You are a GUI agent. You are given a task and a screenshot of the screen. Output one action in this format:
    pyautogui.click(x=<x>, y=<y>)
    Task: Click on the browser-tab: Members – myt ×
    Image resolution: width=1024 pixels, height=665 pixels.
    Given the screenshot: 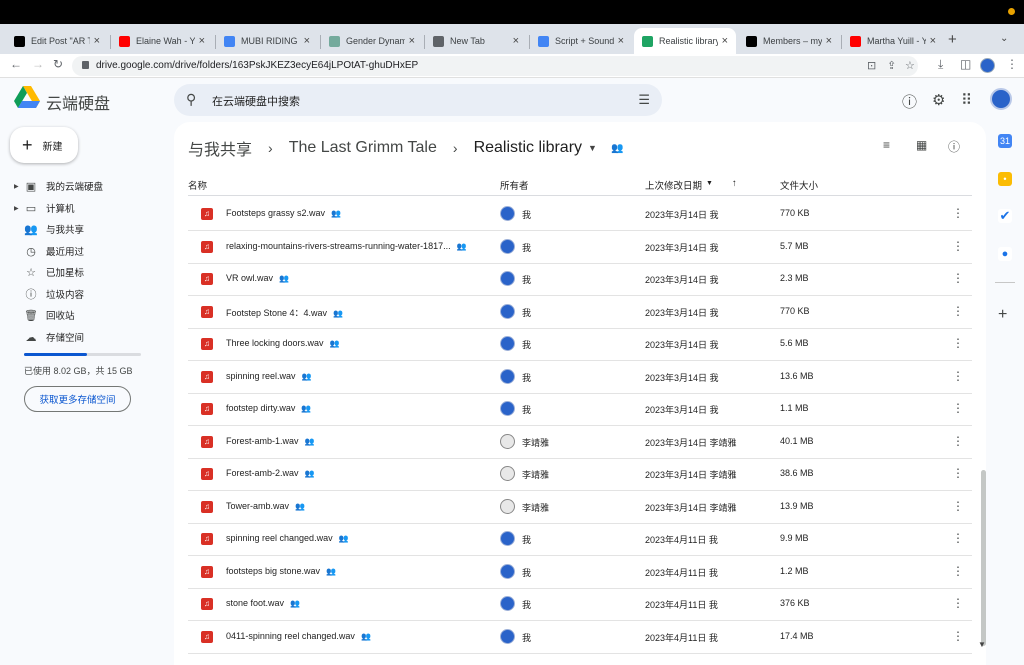 What is the action you would take?
    pyautogui.click(x=789, y=41)
    